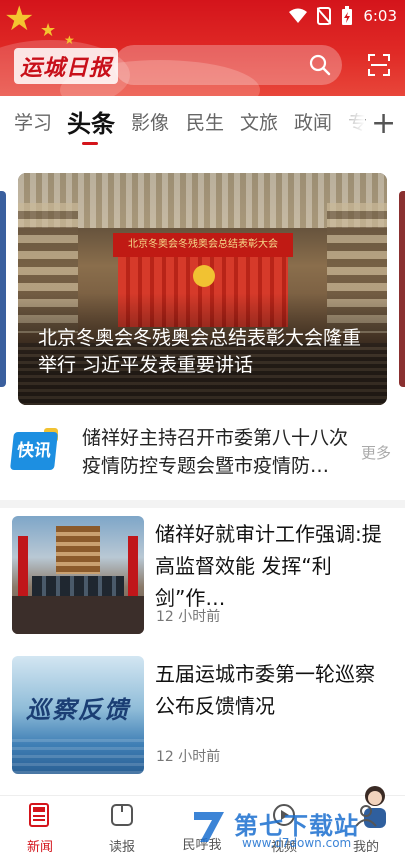 This screenshot has width=405, height=855. What do you see at coordinates (39, 815) in the screenshot?
I see `news-icon` at bounding box center [39, 815].